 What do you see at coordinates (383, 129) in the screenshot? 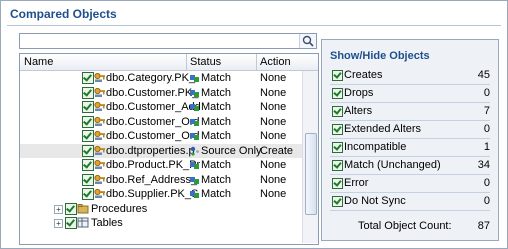
I see `filter-label: Extended Alters` at bounding box center [383, 129].